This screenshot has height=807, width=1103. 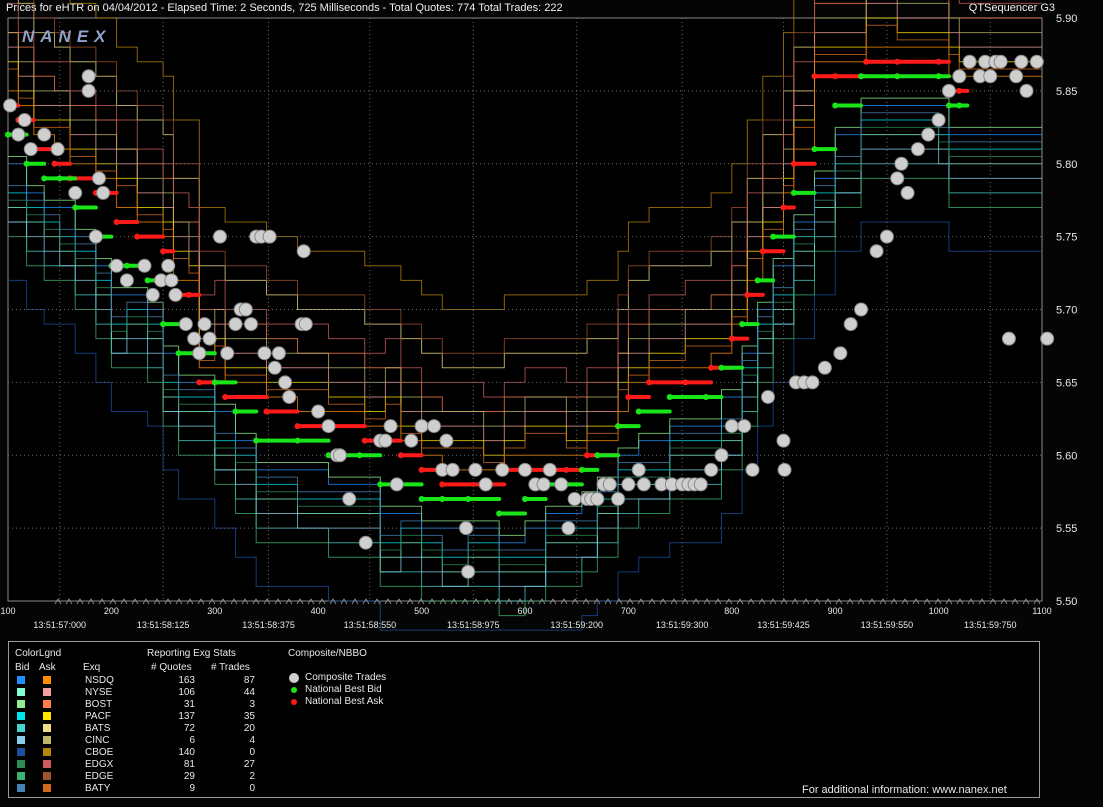 I want to click on exchange-trades: 2, so click(x=252, y=776).